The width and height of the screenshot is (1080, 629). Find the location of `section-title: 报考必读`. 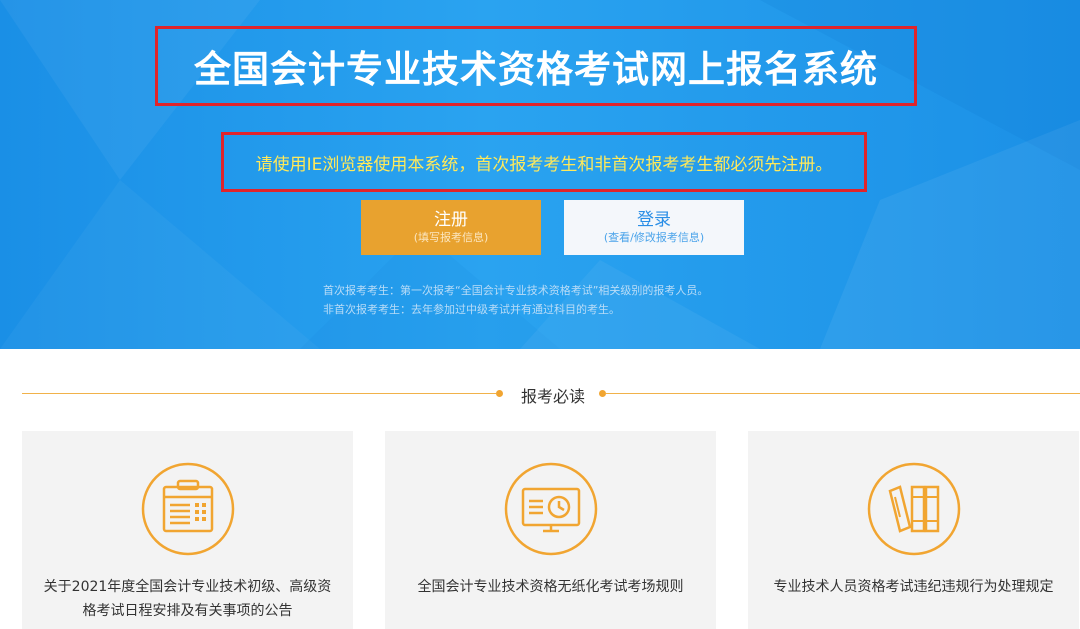

section-title: 报考必读 is located at coordinates (552, 396).